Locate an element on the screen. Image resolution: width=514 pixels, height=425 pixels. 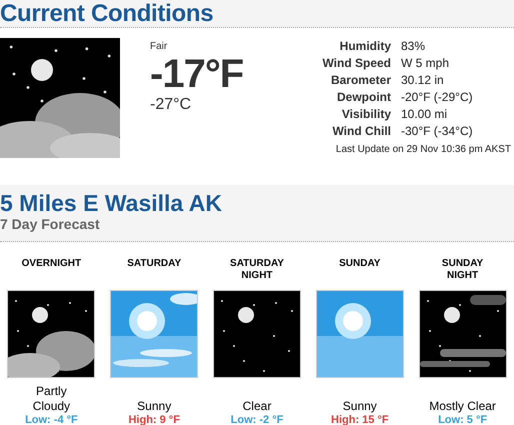
period-name: SUNDAY NIGHT is located at coordinates (462, 270).